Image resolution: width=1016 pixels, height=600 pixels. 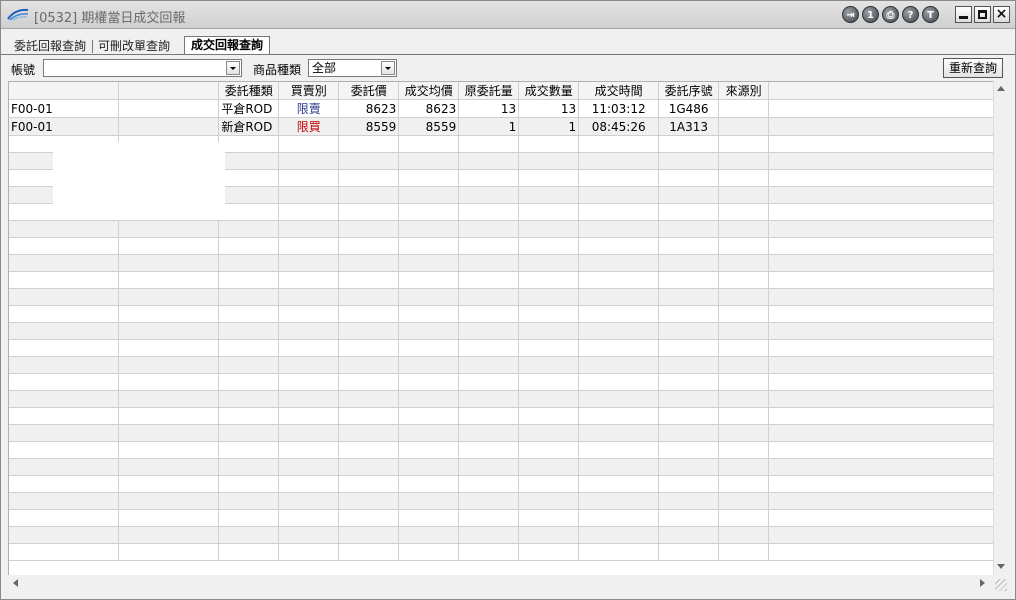 What do you see at coordinates (309, 108) in the screenshot?
I see `table-cell: 限賣` at bounding box center [309, 108].